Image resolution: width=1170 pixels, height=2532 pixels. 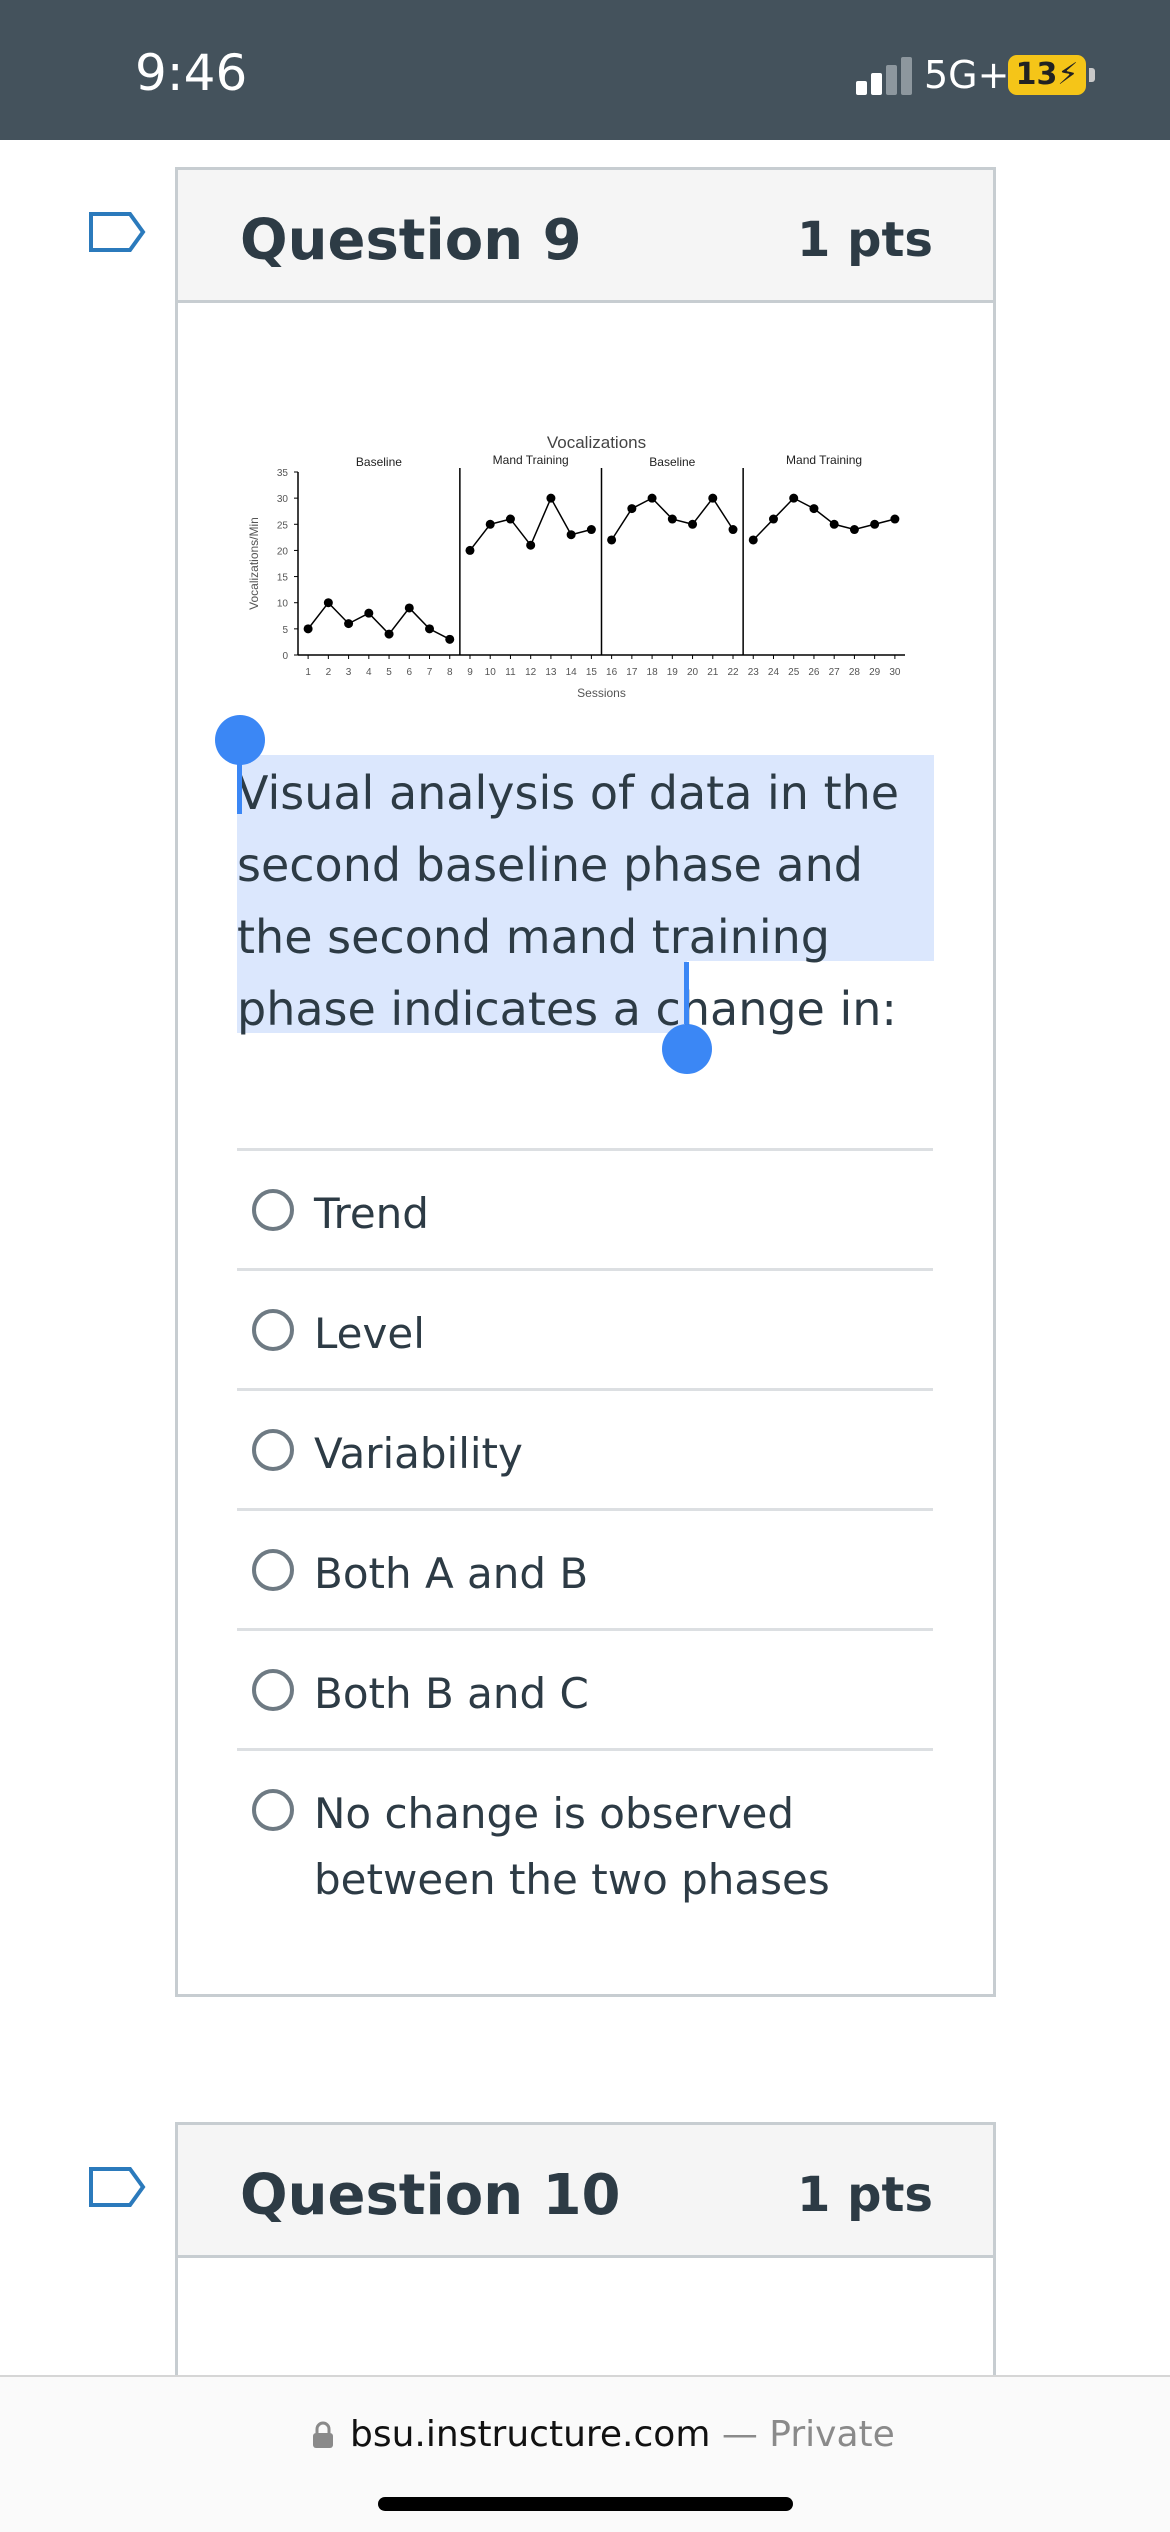 I want to click on x-tick-label: 8, so click(x=450, y=672).